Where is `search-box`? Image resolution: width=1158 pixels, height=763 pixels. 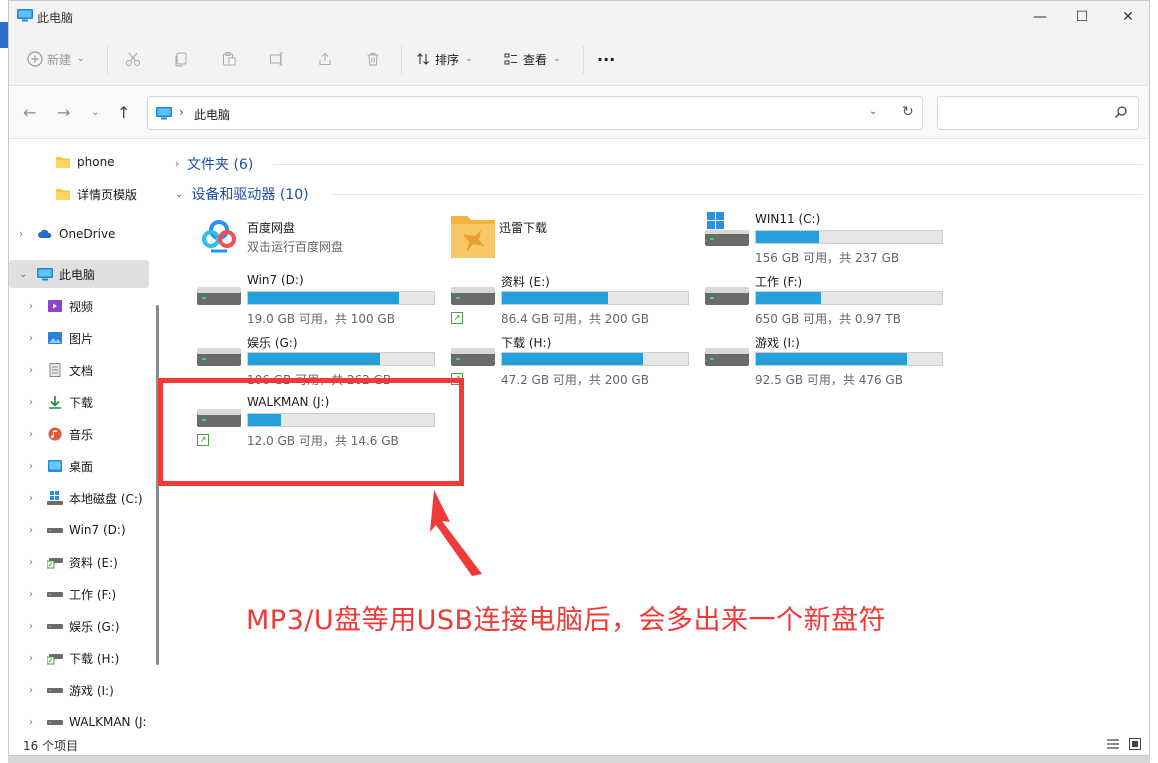
search-box is located at coordinates (1038, 113).